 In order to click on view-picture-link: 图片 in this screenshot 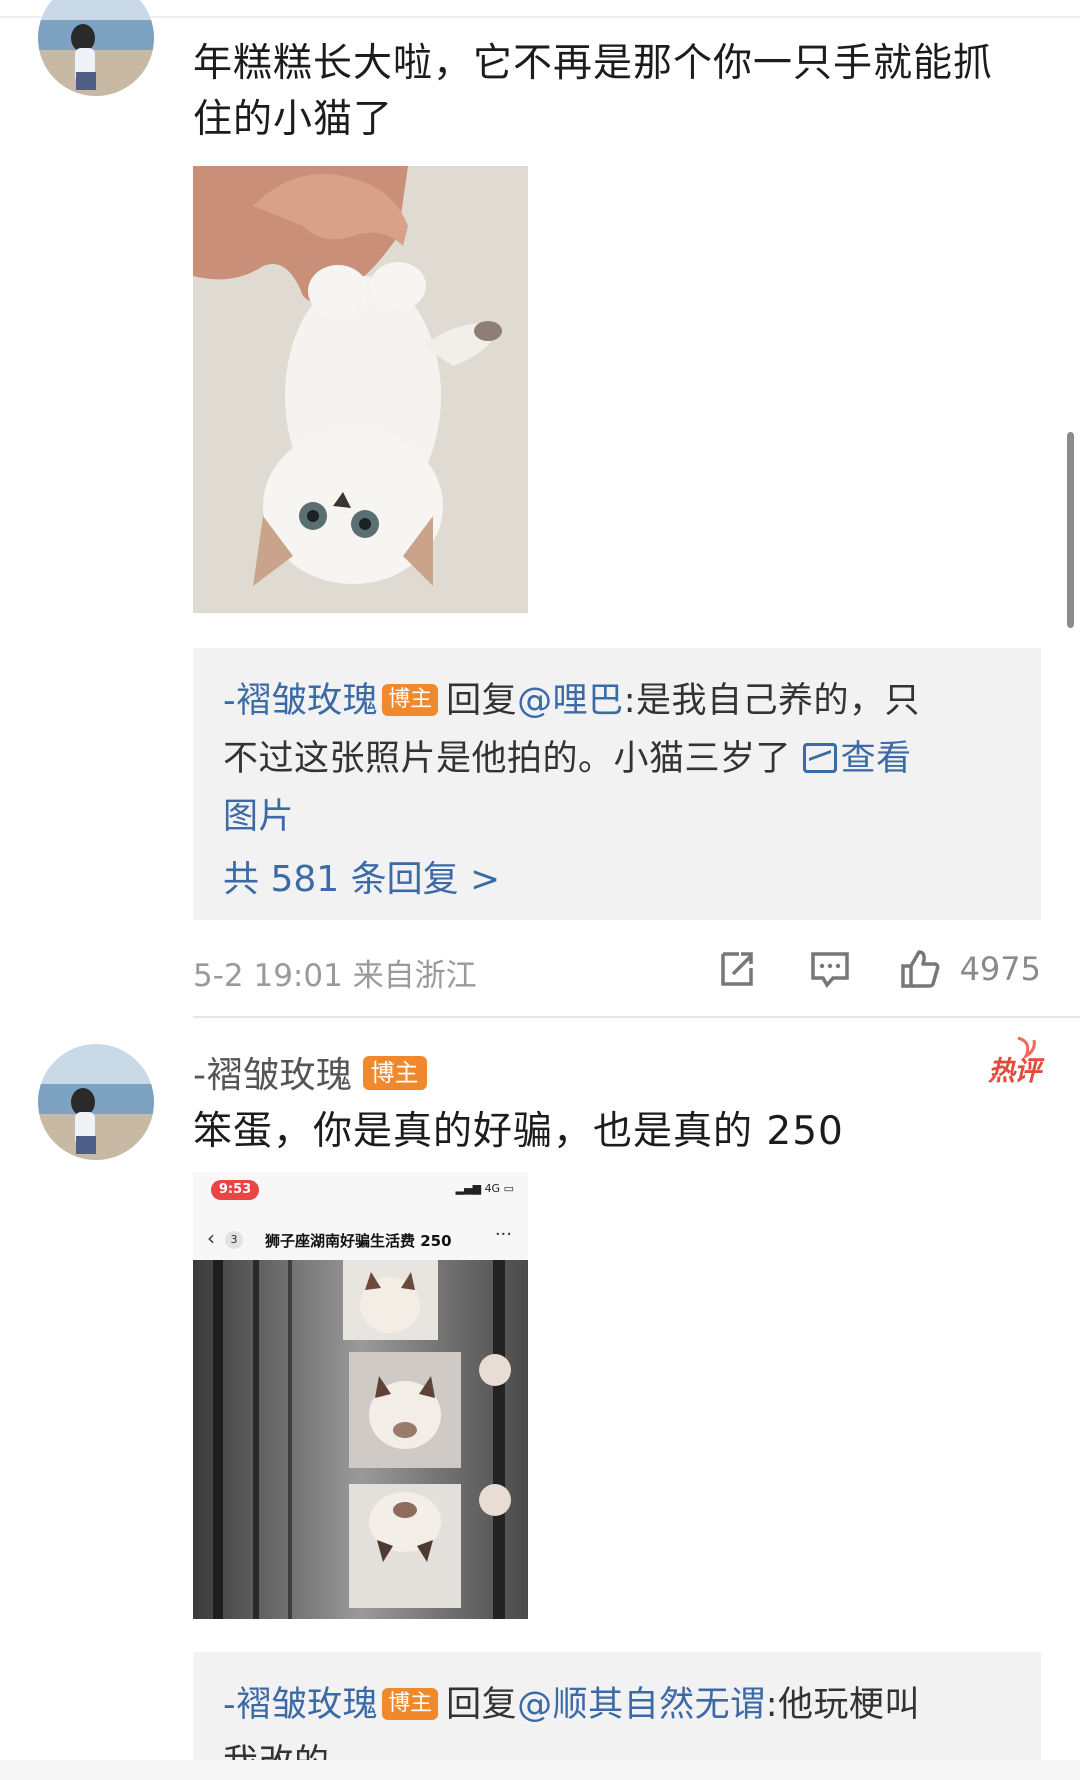, I will do `click(617, 817)`.